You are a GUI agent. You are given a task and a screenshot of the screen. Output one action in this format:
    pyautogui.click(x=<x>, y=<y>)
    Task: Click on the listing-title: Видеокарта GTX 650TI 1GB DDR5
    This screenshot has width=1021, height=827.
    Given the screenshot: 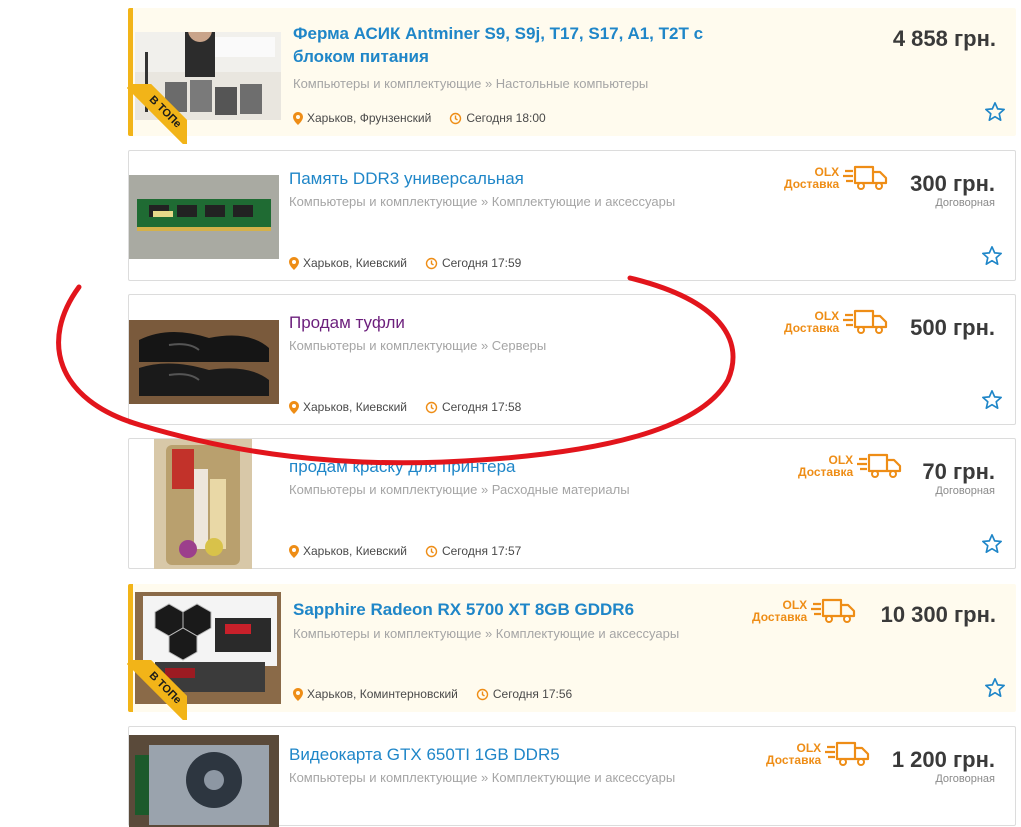 What is the action you would take?
    pyautogui.click(x=509, y=754)
    